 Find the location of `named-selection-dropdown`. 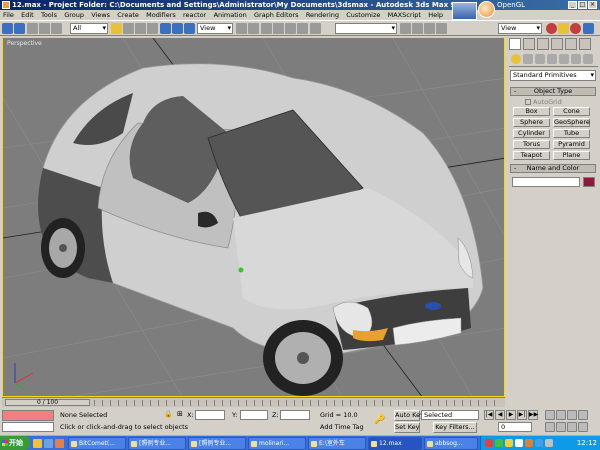

named-selection-dropdown is located at coordinates (366, 28).